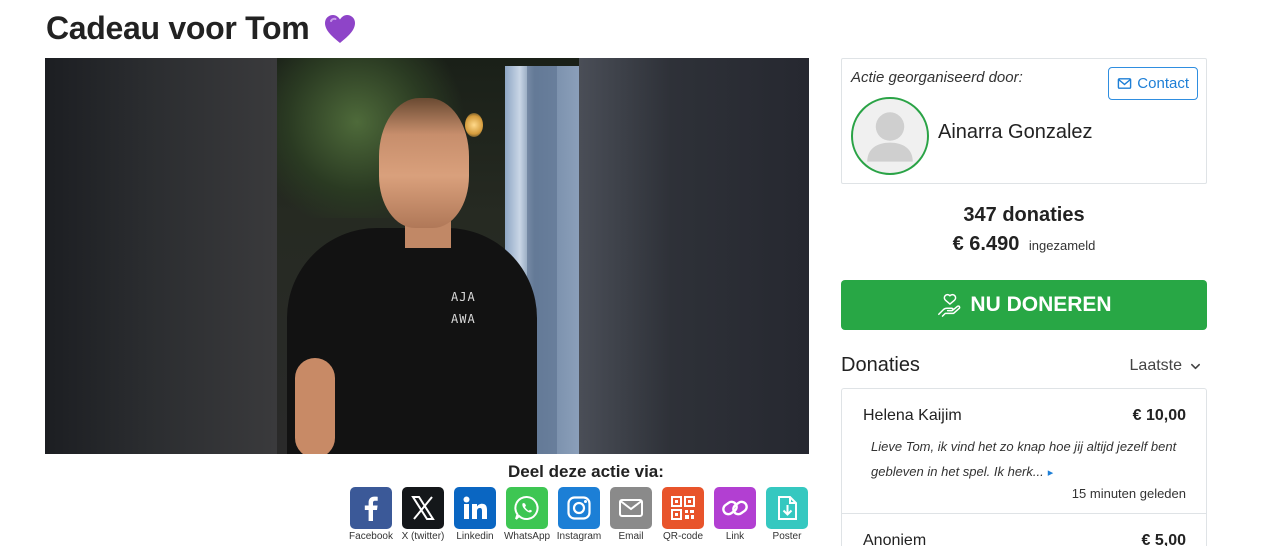 The image size is (1280, 546). I want to click on share-email-button, so click(631, 508).